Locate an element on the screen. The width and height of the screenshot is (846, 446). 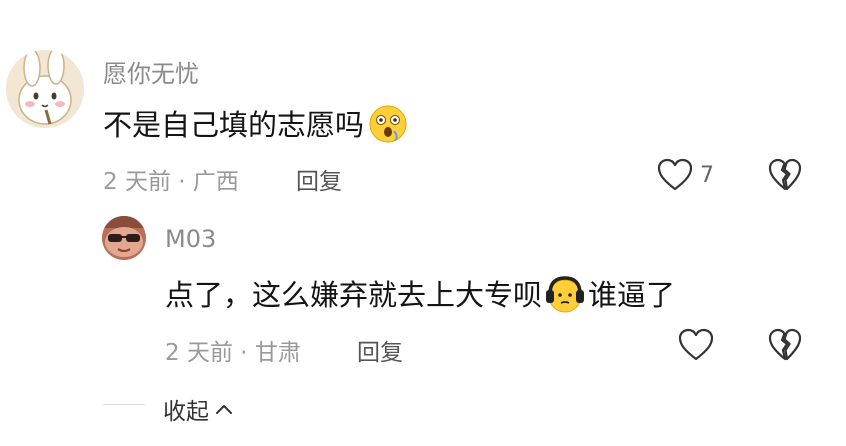
collapse-button: 收起 is located at coordinates (198, 409).